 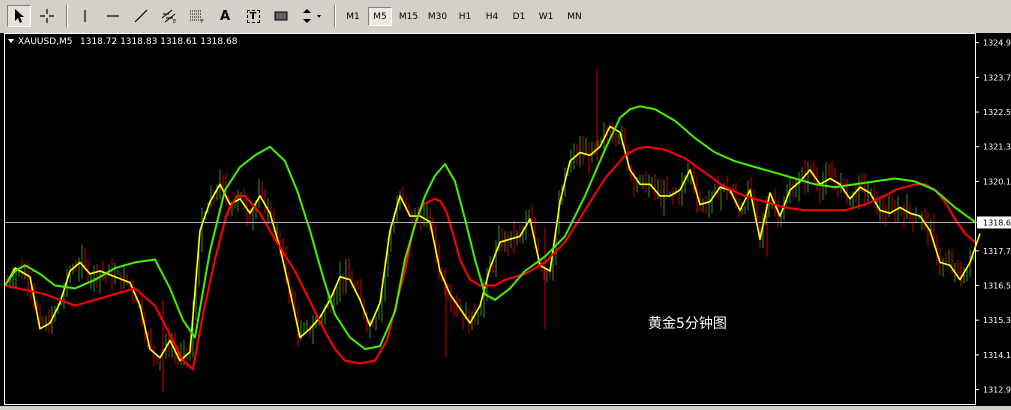 I want to click on svg-text: E, so click(x=174, y=21).